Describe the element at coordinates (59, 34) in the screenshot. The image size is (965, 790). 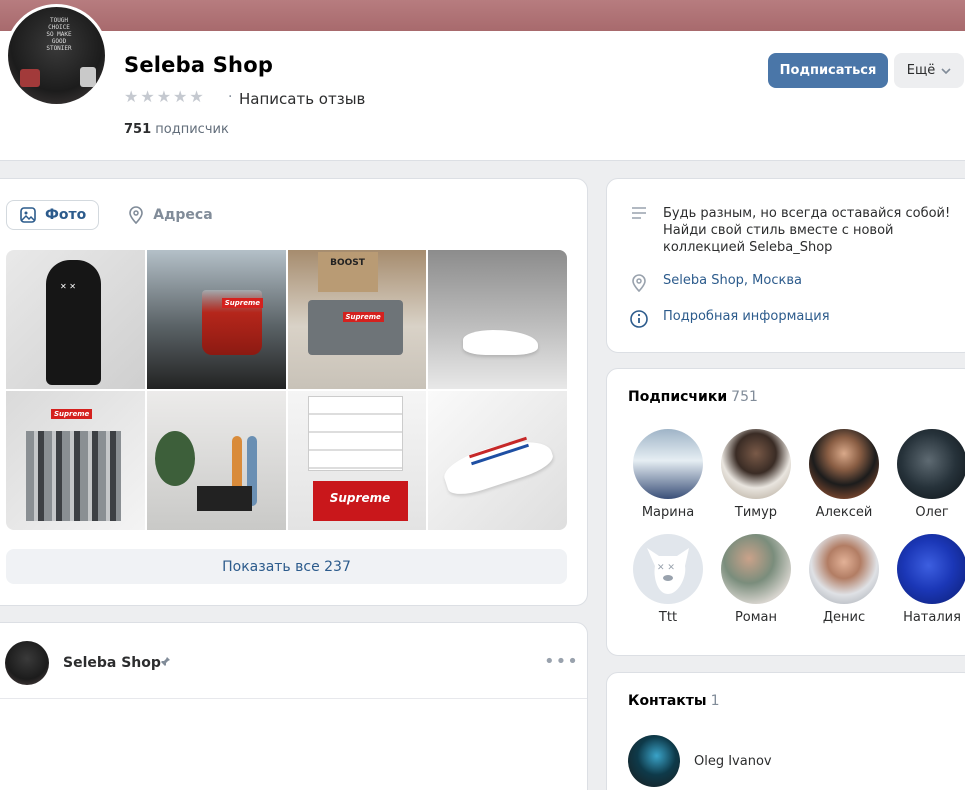
I see `avatar-shirt-text: TOUGH CHOICE SO MAKE GOOD STONIER` at that location.